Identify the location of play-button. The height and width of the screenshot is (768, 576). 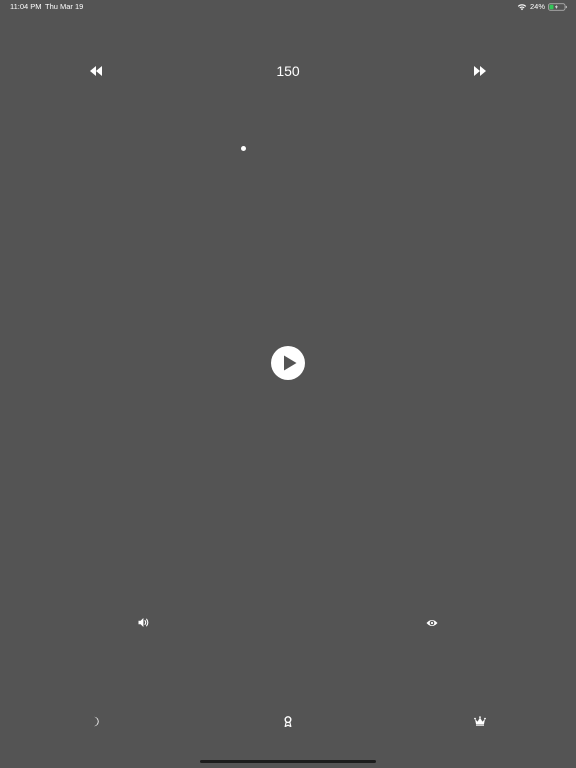
(288, 363).